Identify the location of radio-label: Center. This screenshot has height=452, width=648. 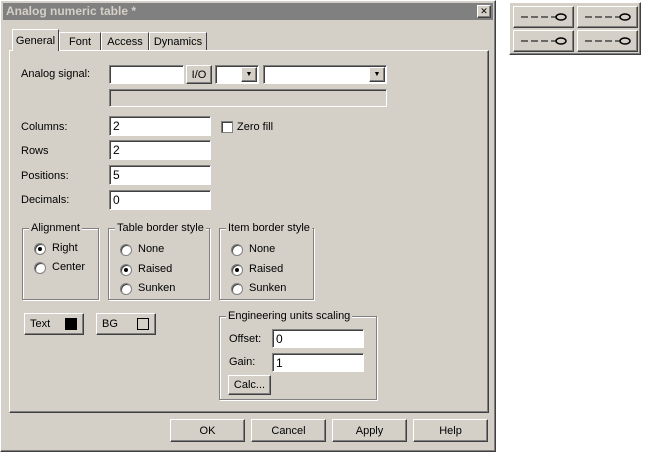
(69, 267).